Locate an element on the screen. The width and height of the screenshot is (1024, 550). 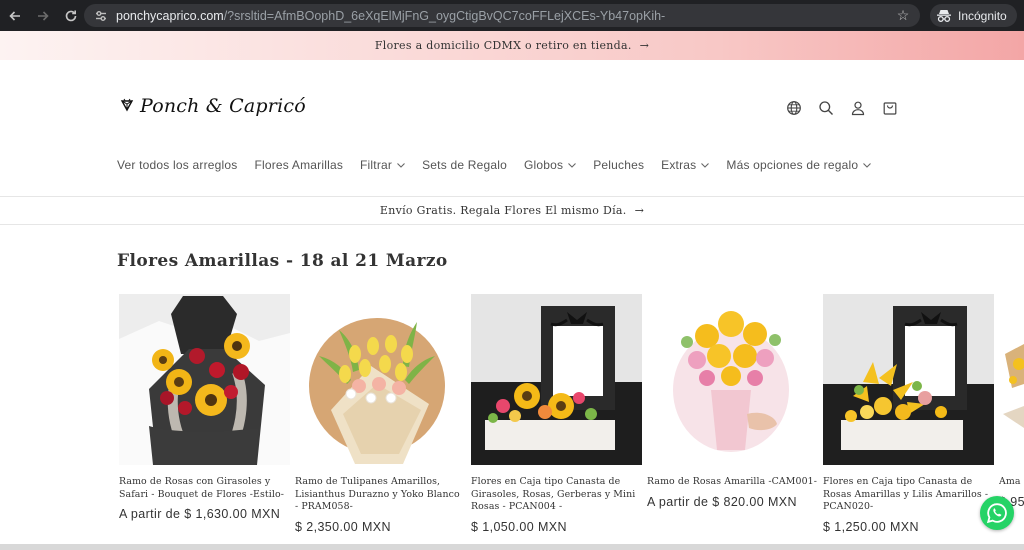
product-name: Ramo de Rosas Amarilla -CAM001- is located at coordinates (732, 482).